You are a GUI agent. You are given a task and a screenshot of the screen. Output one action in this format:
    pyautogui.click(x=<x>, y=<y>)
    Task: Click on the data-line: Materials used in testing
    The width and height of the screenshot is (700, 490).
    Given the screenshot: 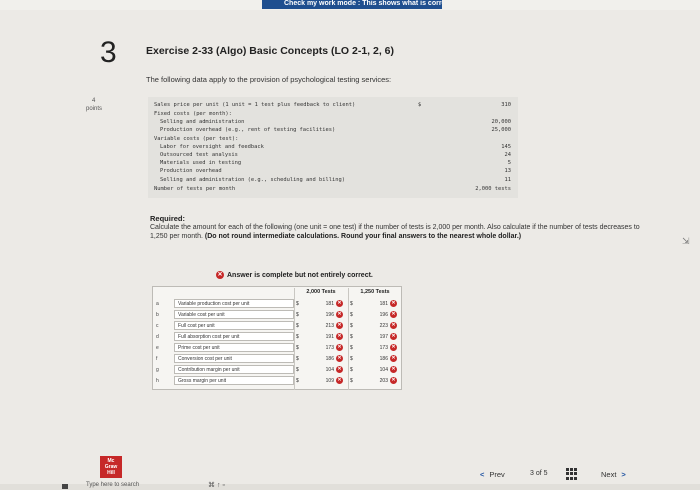 What is the action you would take?
    pyautogui.click(x=201, y=163)
    